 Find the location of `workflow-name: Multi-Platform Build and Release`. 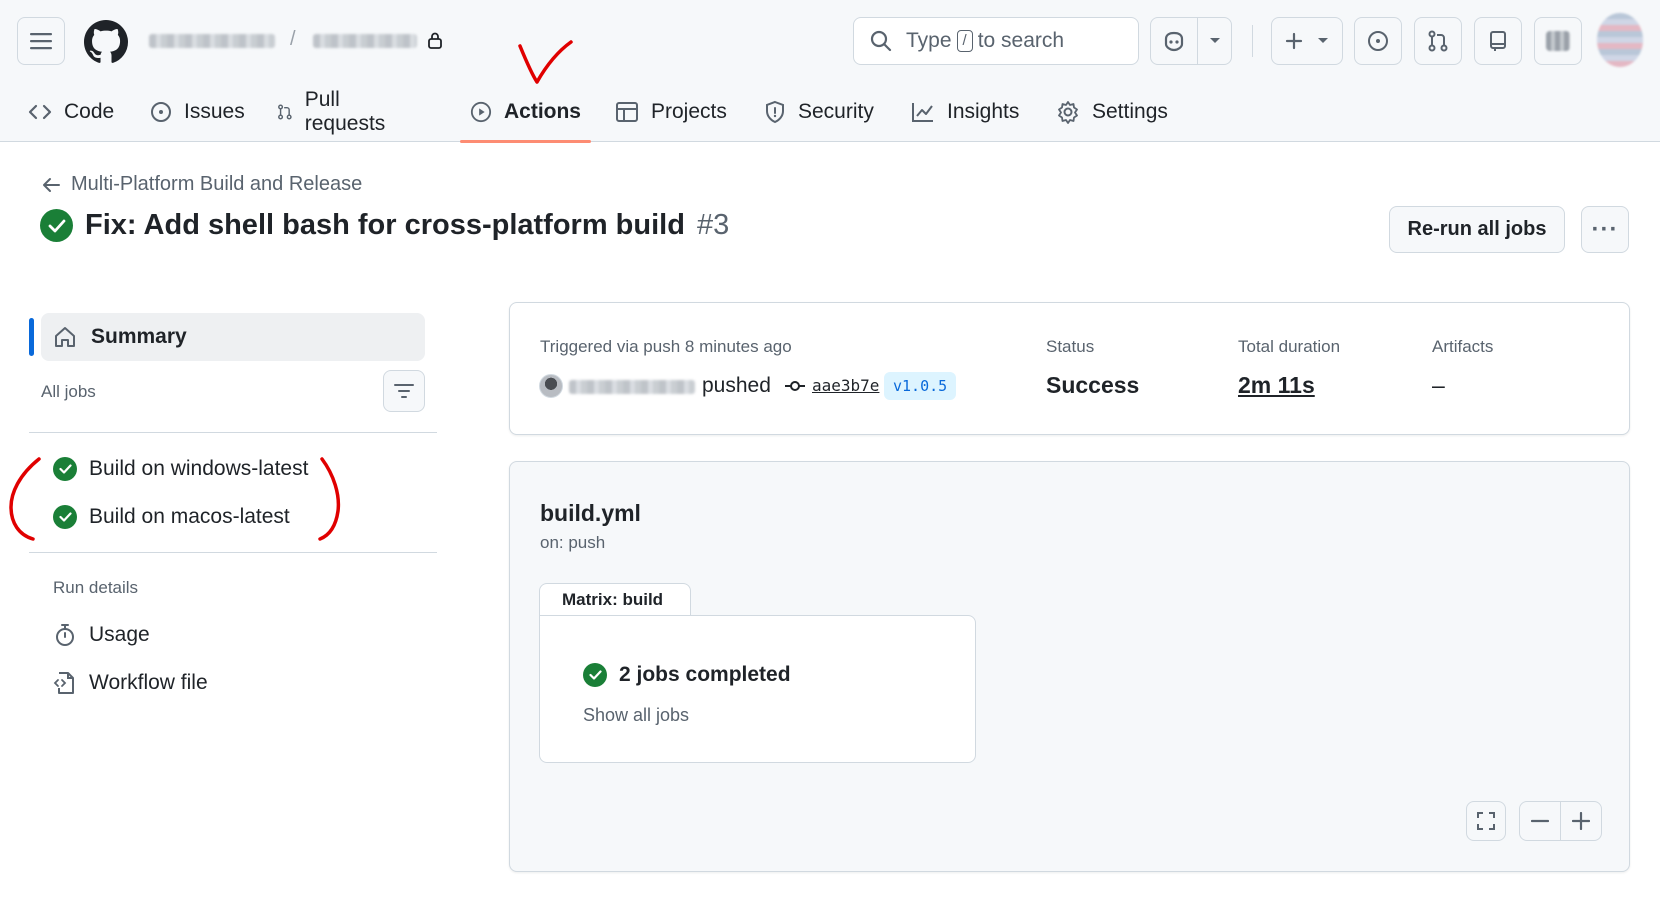

workflow-name: Multi-Platform Build and Release is located at coordinates (217, 184).